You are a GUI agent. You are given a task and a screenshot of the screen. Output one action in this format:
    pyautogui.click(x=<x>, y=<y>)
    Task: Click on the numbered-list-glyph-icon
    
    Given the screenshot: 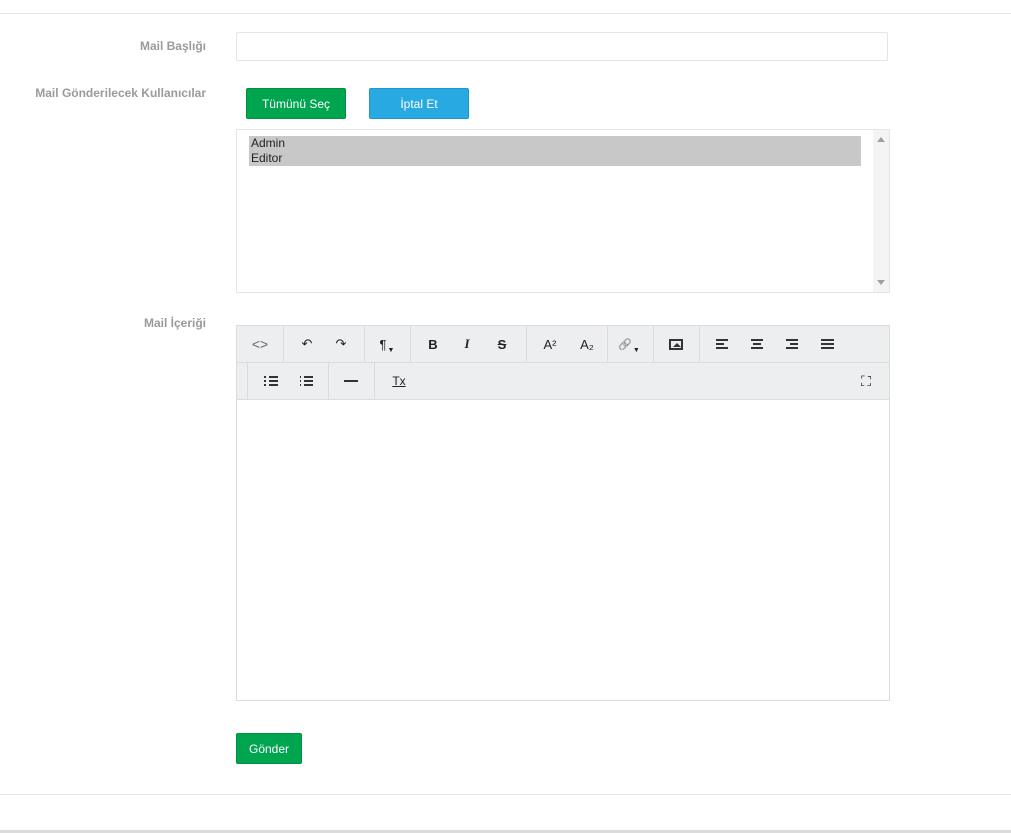 What is the action you would take?
    pyautogui.click(x=306, y=381)
    